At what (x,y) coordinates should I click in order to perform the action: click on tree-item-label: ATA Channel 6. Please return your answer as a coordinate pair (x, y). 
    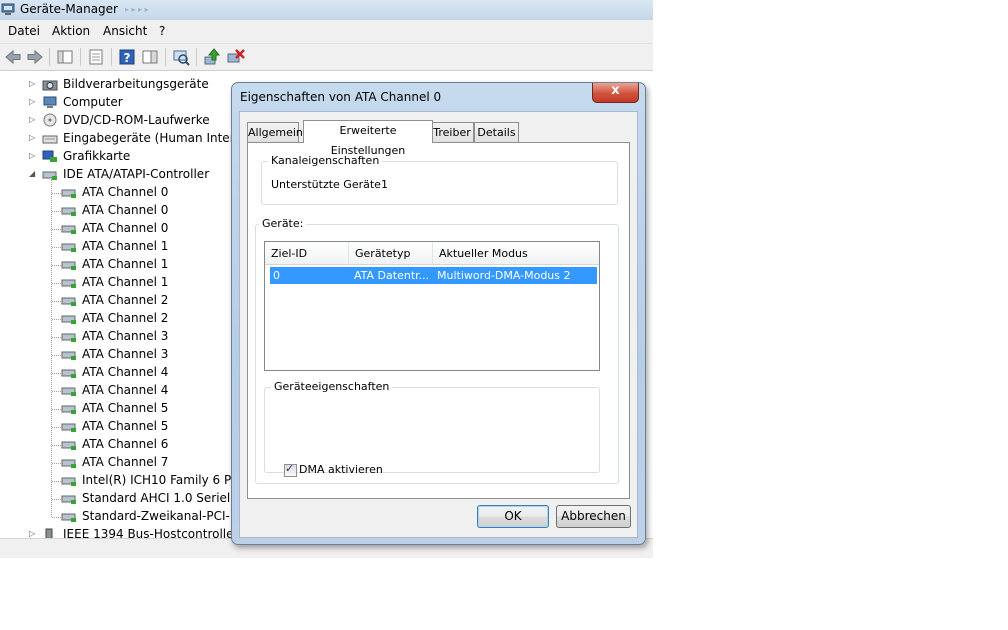
    Looking at the image, I should click on (125, 444).